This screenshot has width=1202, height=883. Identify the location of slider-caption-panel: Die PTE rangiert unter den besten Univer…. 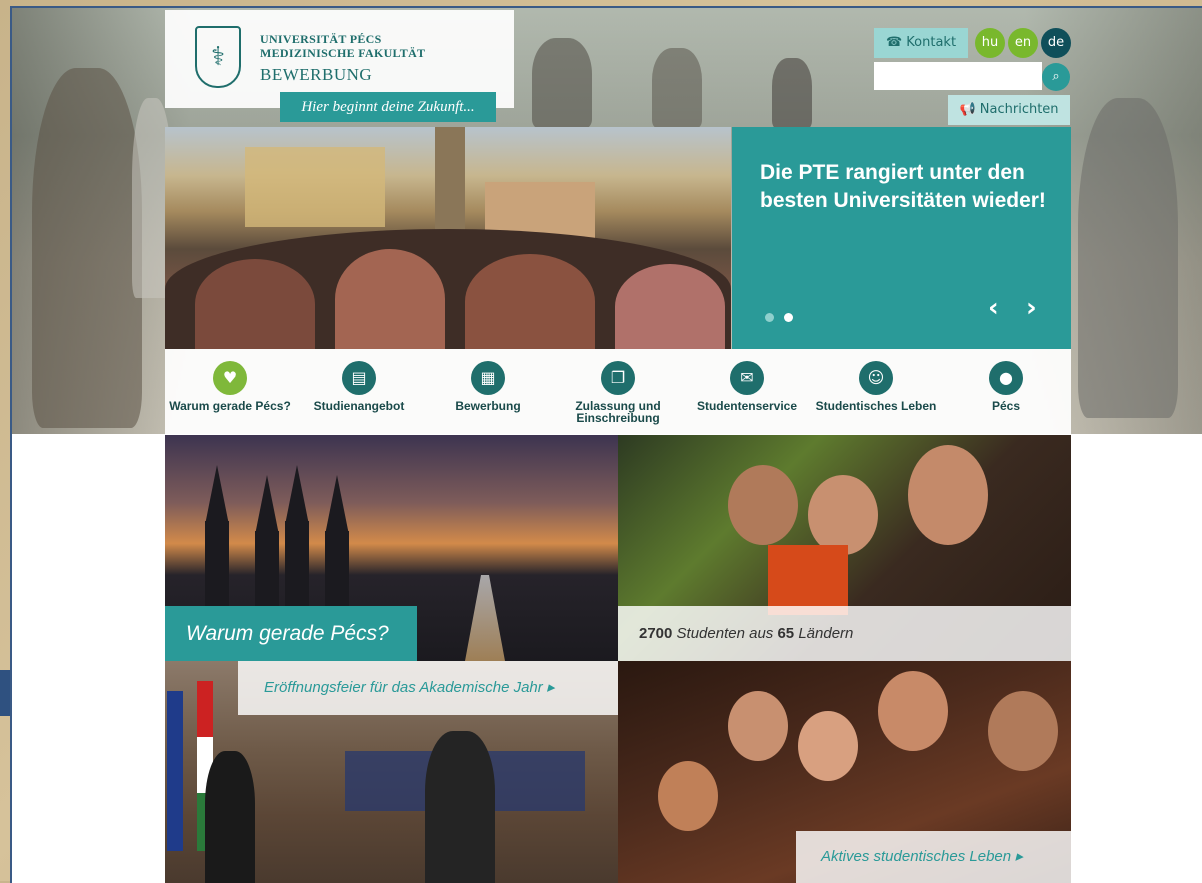
(901, 238).